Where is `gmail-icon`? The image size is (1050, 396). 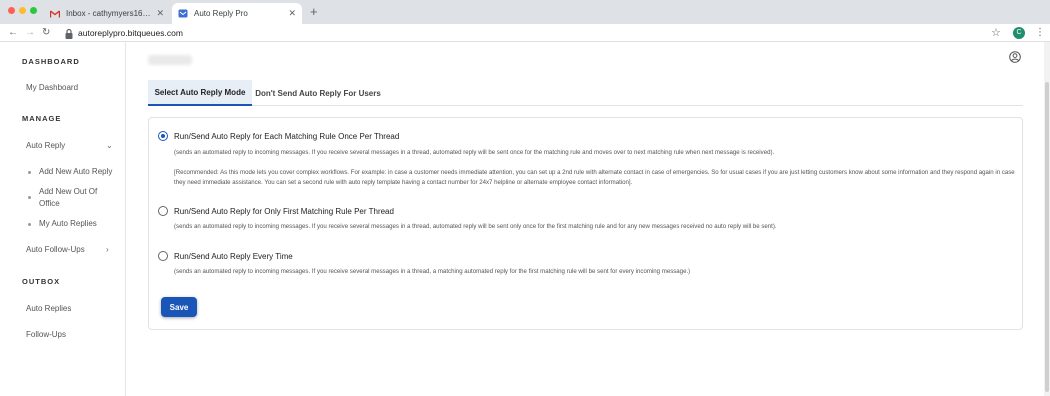 gmail-icon is located at coordinates (55, 13).